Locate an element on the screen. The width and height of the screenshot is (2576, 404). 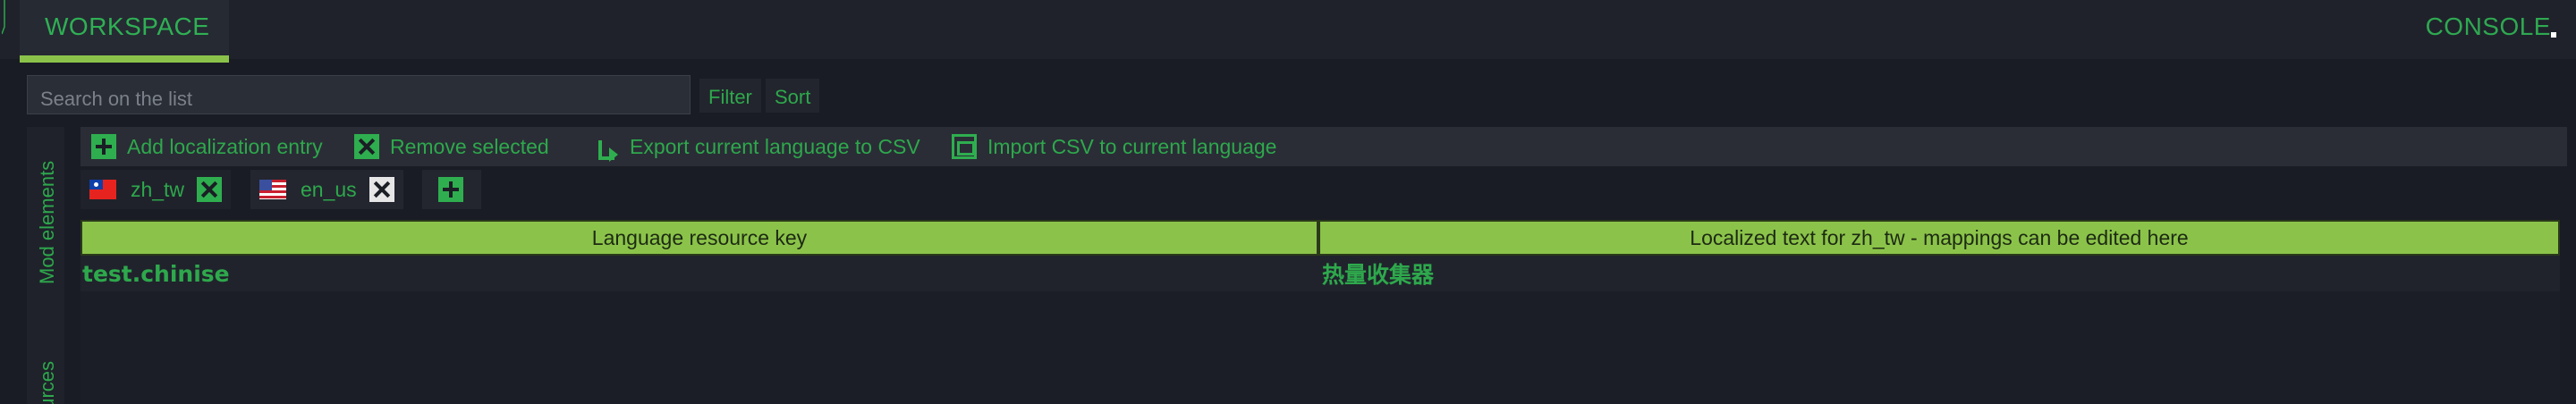
tab-language-en-us: en_us is located at coordinates (326, 189).